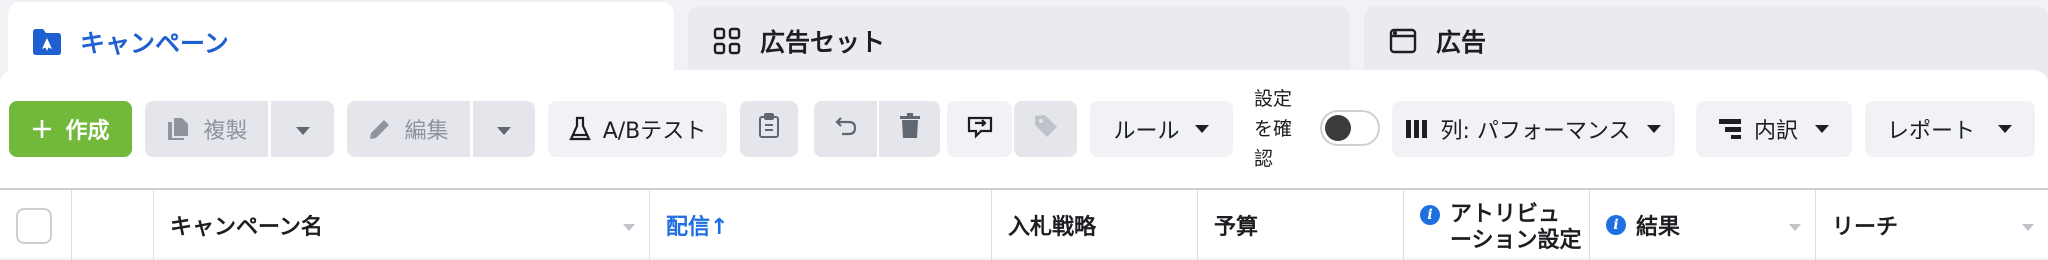 The width and height of the screenshot is (2048, 260). What do you see at coordinates (341, 42) in the screenshot?
I see `tab-campaigns: キャンペーン` at bounding box center [341, 42].